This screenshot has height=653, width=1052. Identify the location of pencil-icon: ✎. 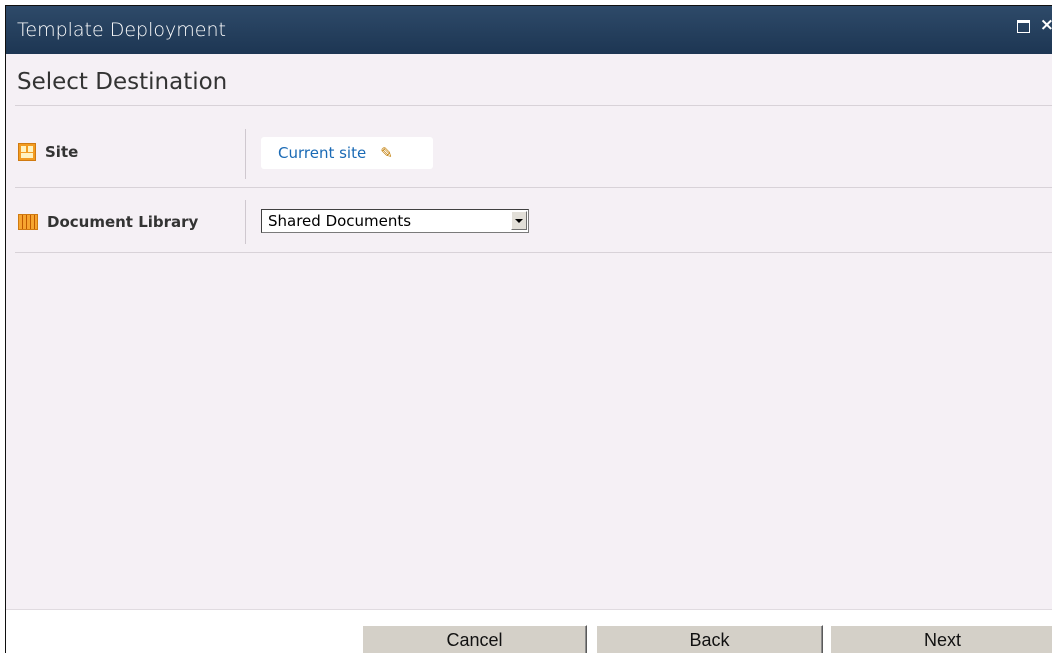
(386, 153).